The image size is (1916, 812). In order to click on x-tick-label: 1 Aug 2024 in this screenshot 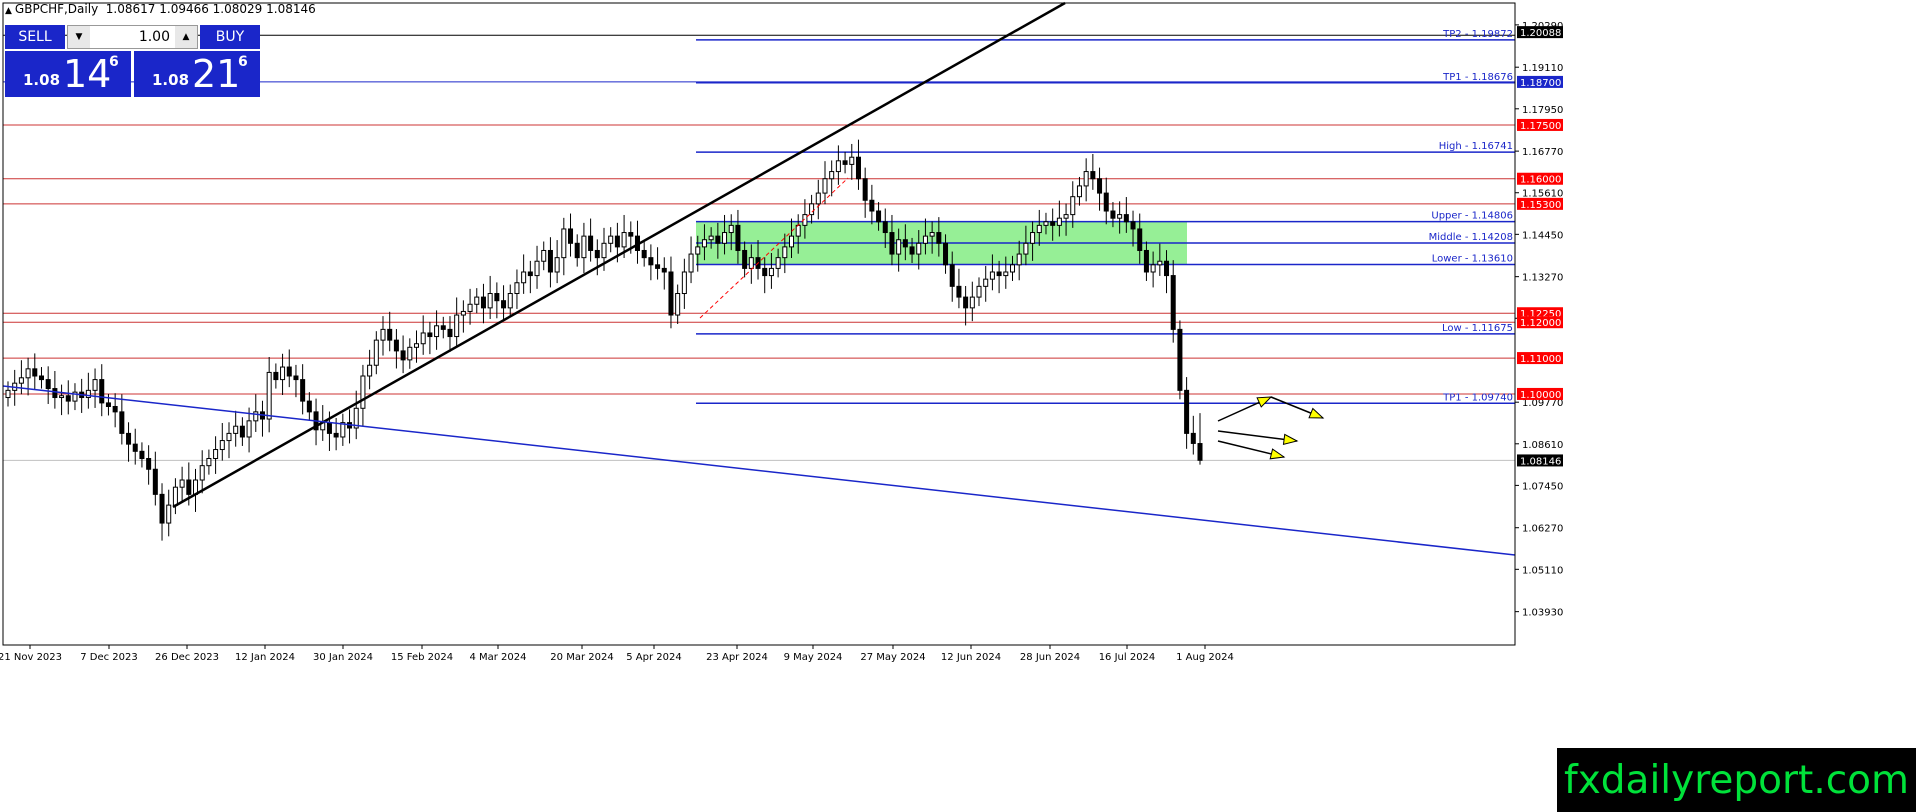, I will do `click(1205, 657)`.